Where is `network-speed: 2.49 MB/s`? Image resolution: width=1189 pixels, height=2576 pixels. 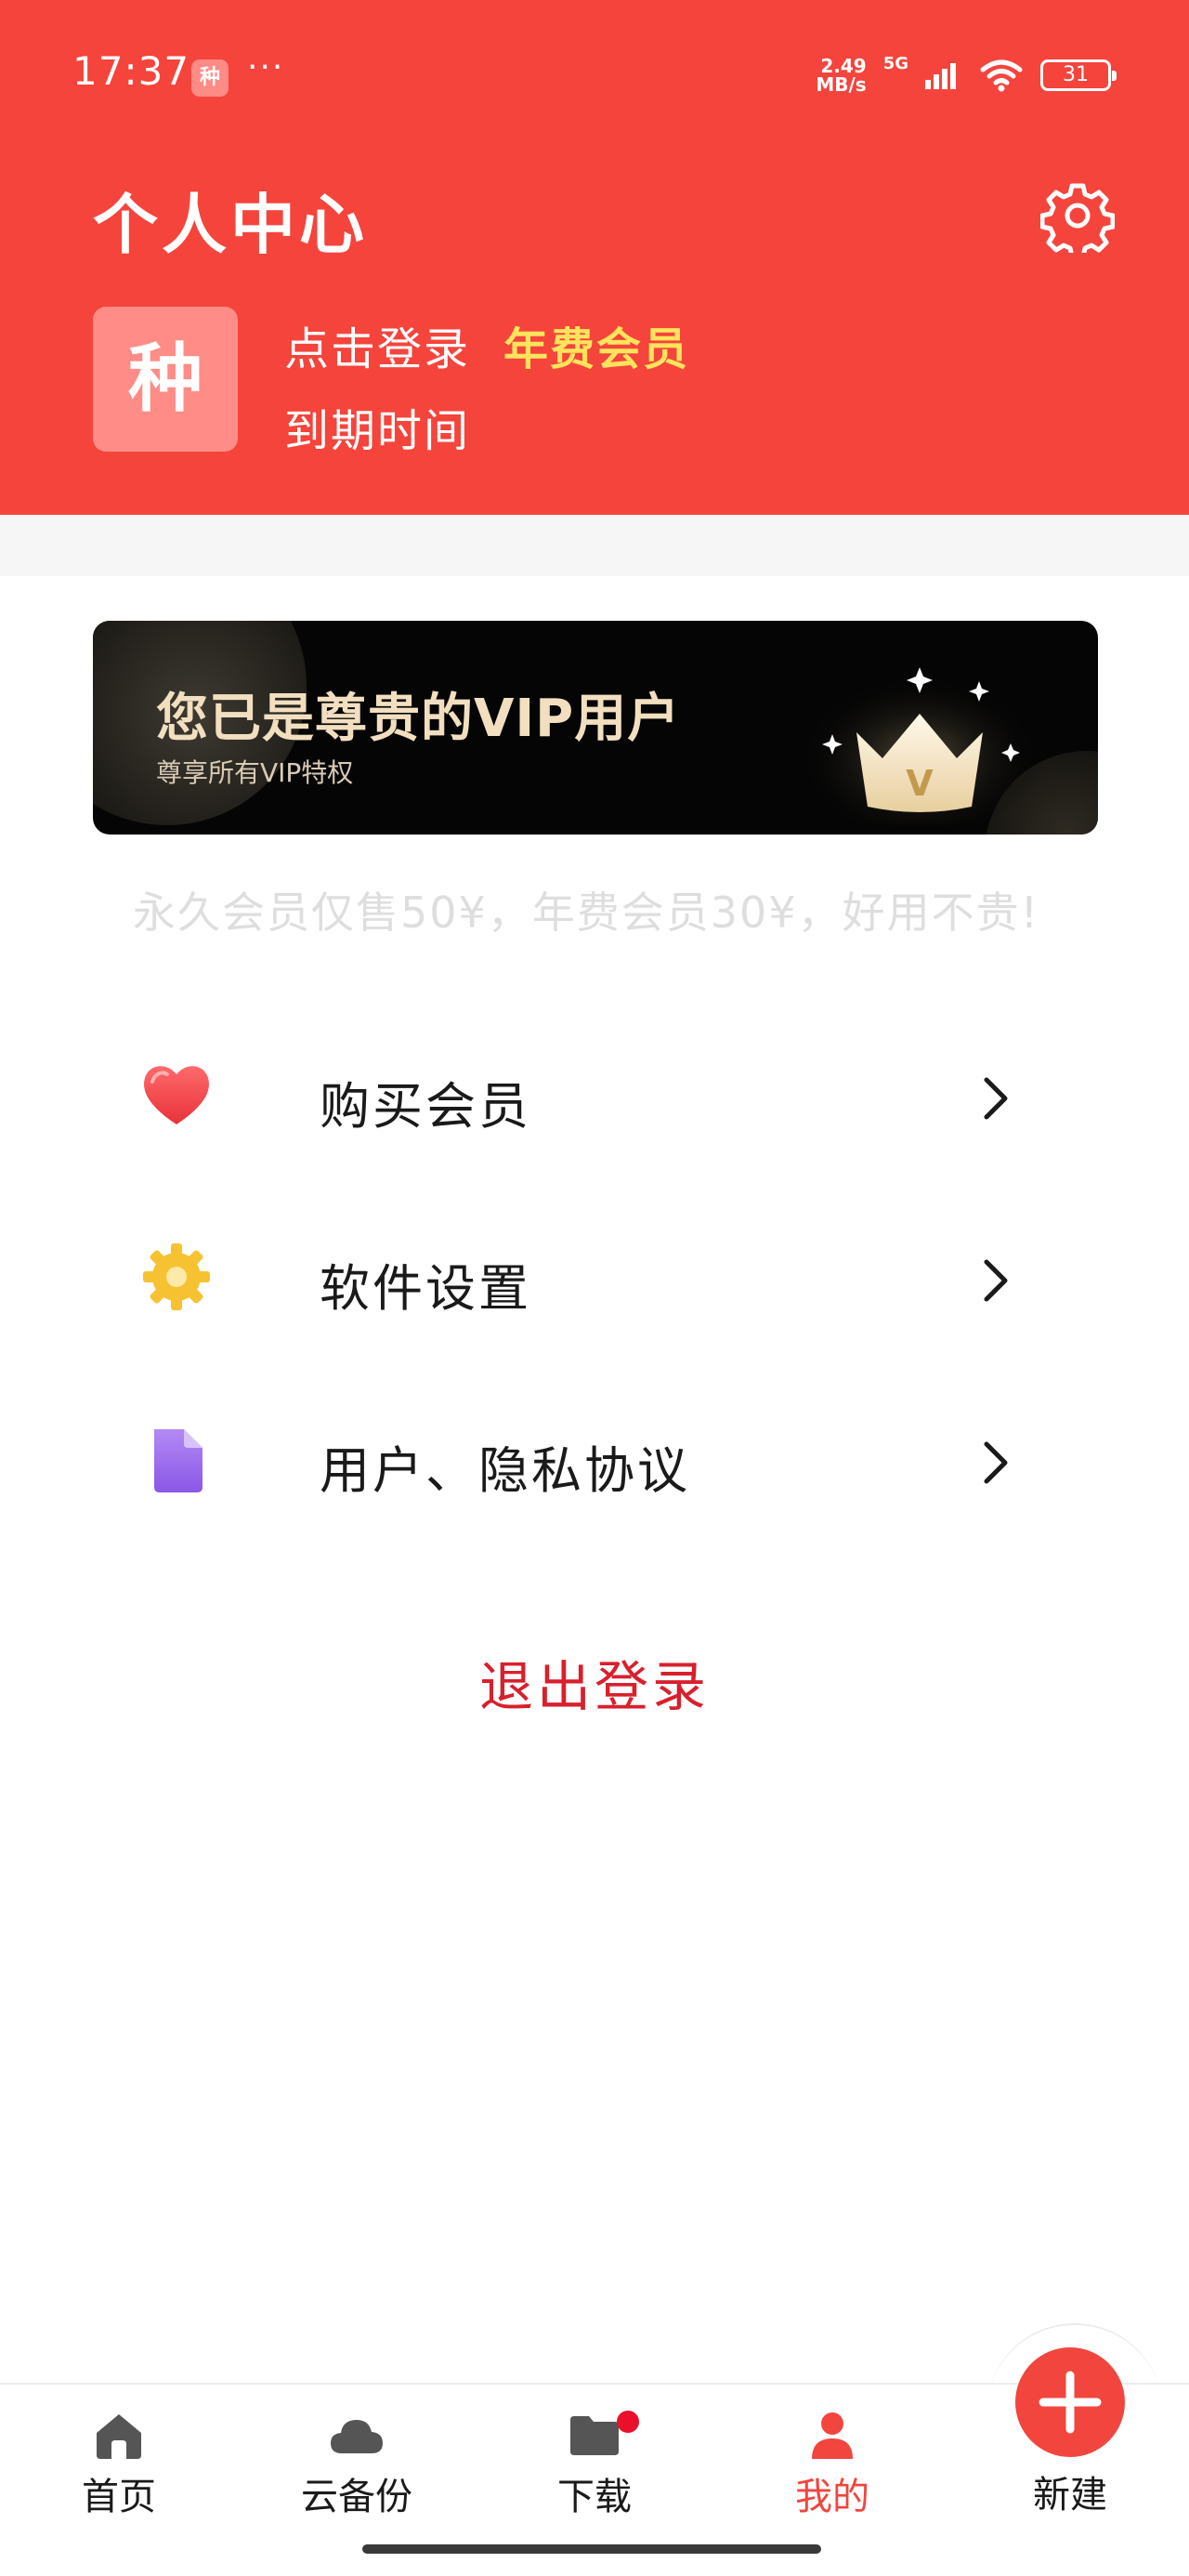 network-speed: 2.49 MB/s is located at coordinates (841, 75).